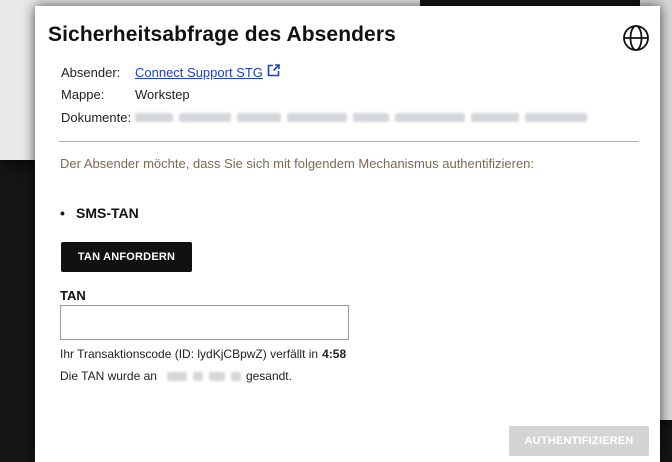  What do you see at coordinates (96, 117) in the screenshot?
I see `documents-label: Dokumente:` at bounding box center [96, 117].